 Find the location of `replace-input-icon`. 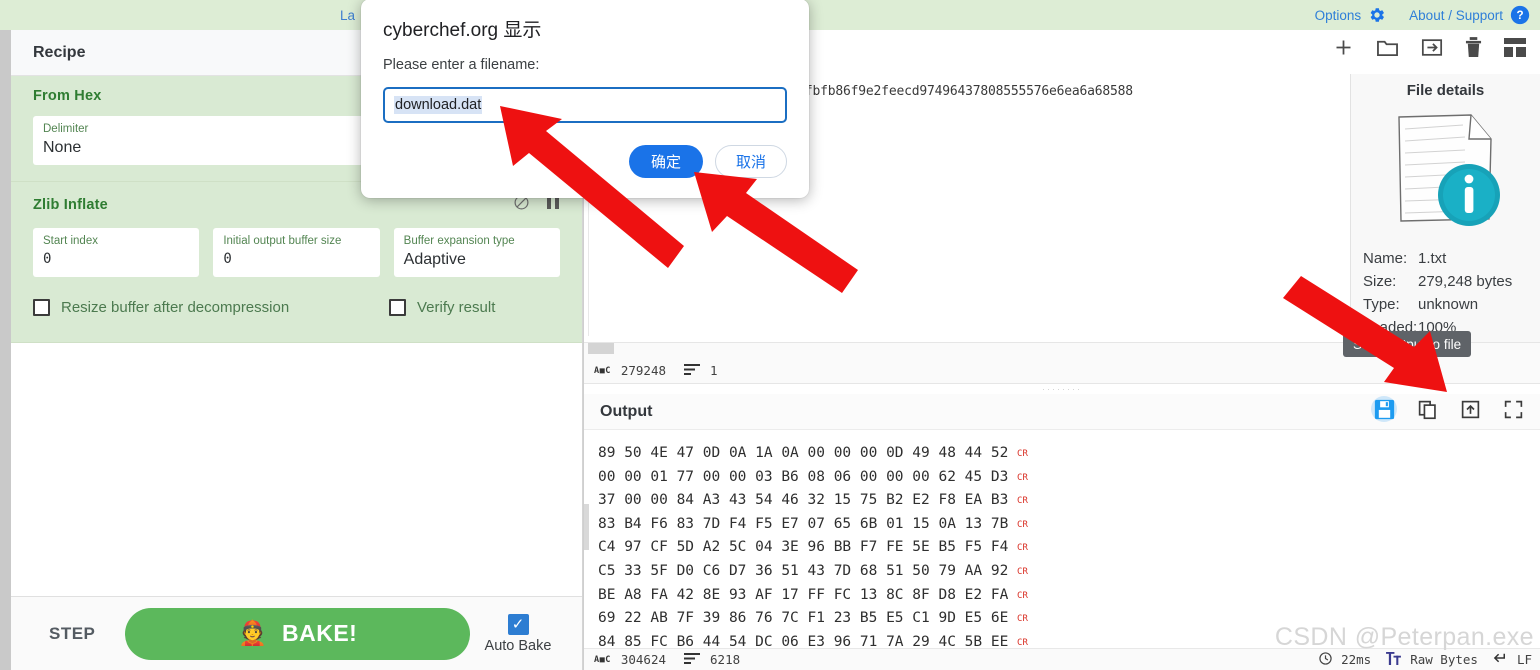

replace-input-icon is located at coordinates (1470, 409).